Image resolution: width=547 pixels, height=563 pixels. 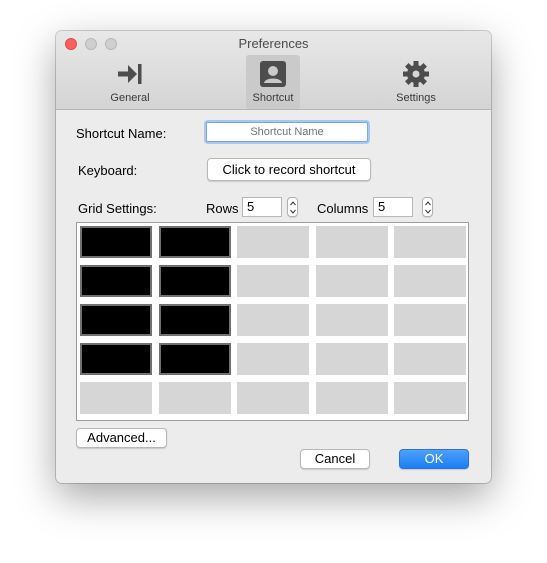 What do you see at coordinates (434, 459) in the screenshot?
I see `ok-button: OK` at bounding box center [434, 459].